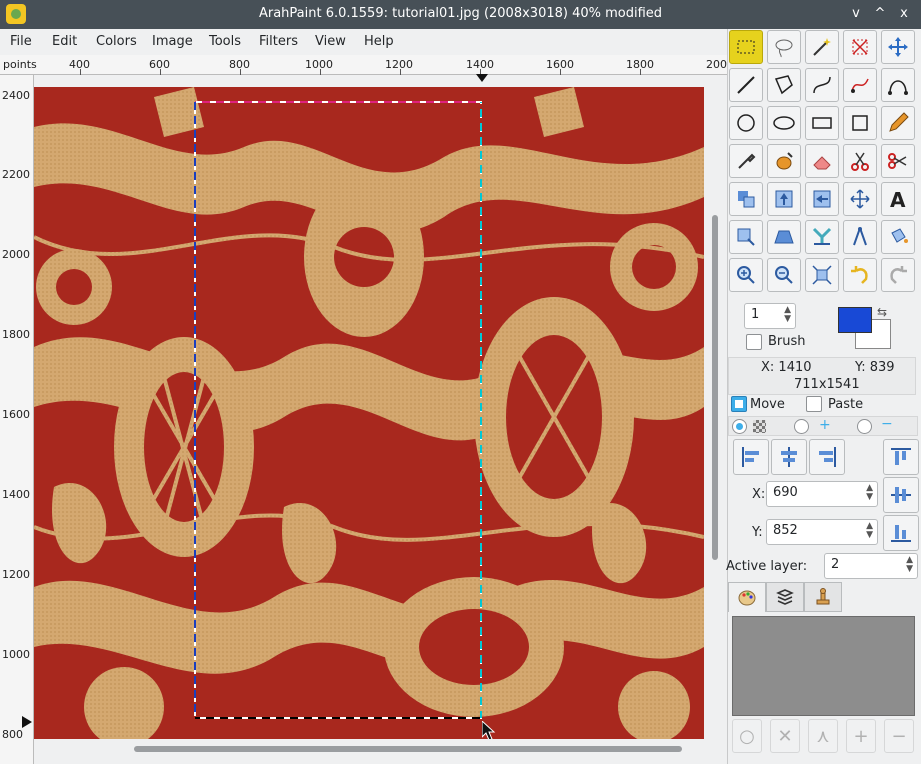 The height and width of the screenshot is (764, 921). Describe the element at coordinates (822, 376) in the screenshot. I see `cursor-info-panel: X: 1410 Y: 839 711x1541` at that location.